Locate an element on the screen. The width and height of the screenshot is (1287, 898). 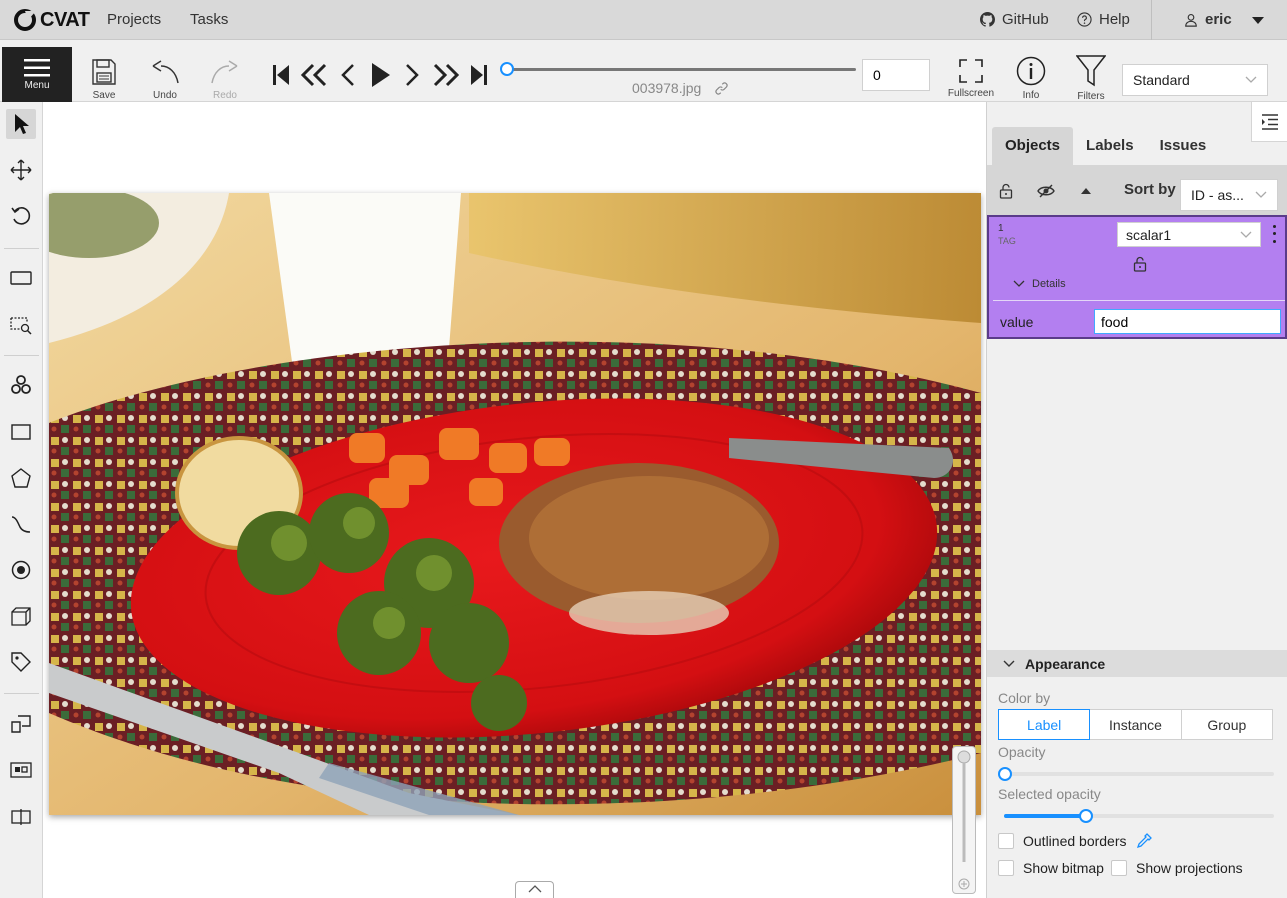
hide-all-button is located at coordinates (1046, 191).